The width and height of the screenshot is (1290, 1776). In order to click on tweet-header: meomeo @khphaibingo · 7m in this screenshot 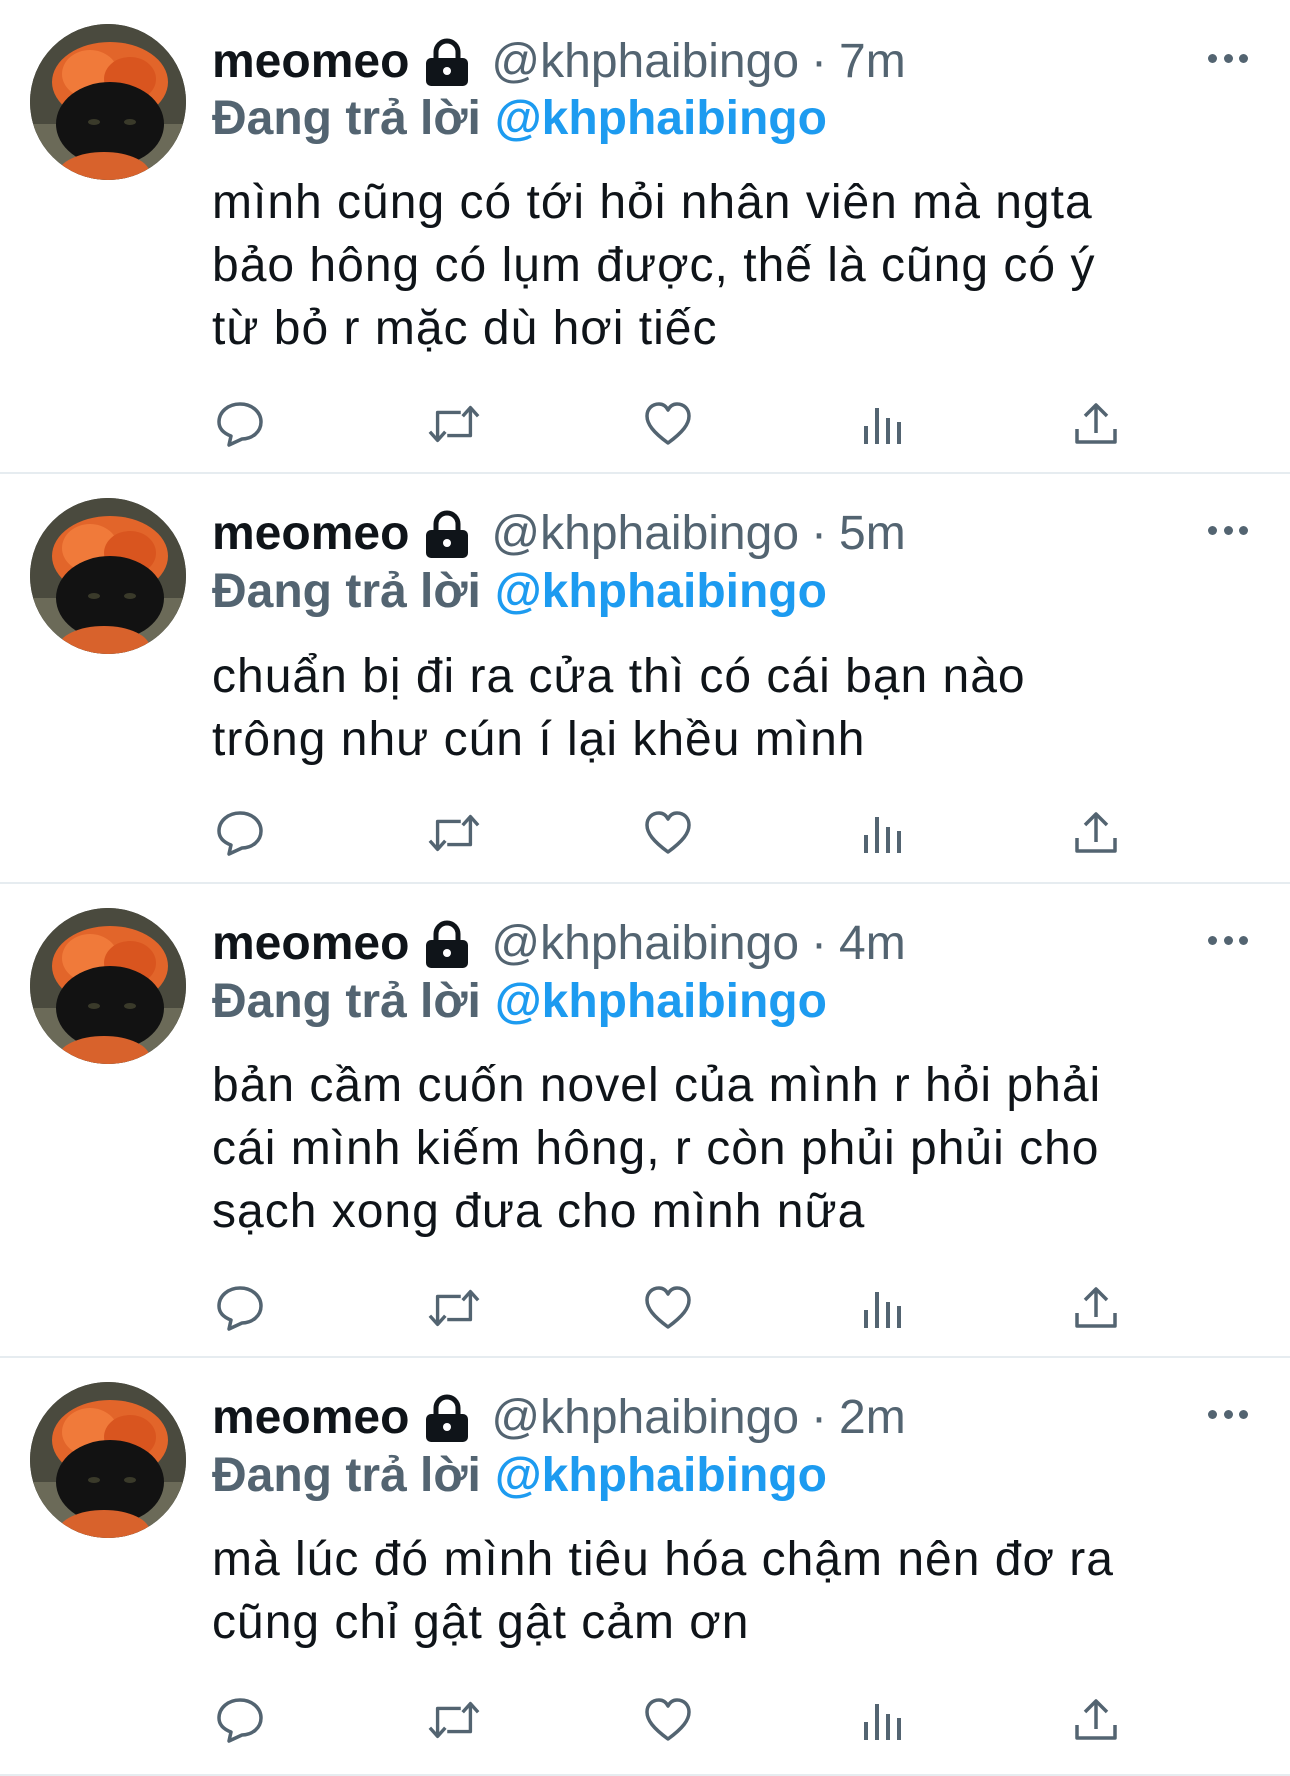, I will do `click(559, 62)`.